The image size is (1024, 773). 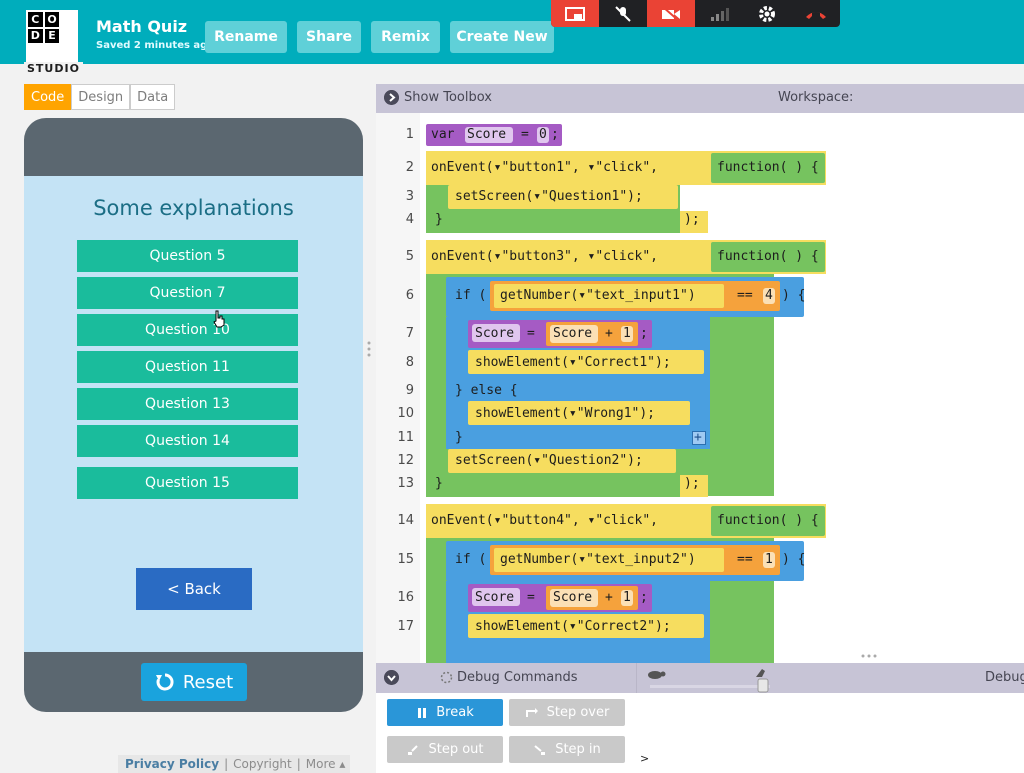 I want to click on line-number: 12, so click(x=405, y=460).